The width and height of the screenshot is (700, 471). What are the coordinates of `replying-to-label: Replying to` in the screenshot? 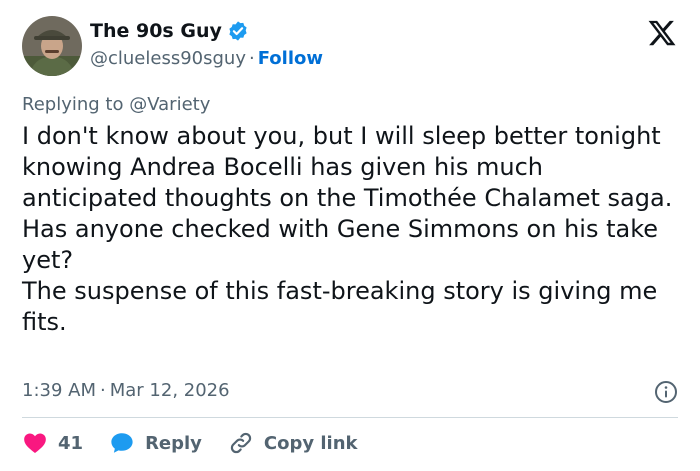 It's located at (73, 104).